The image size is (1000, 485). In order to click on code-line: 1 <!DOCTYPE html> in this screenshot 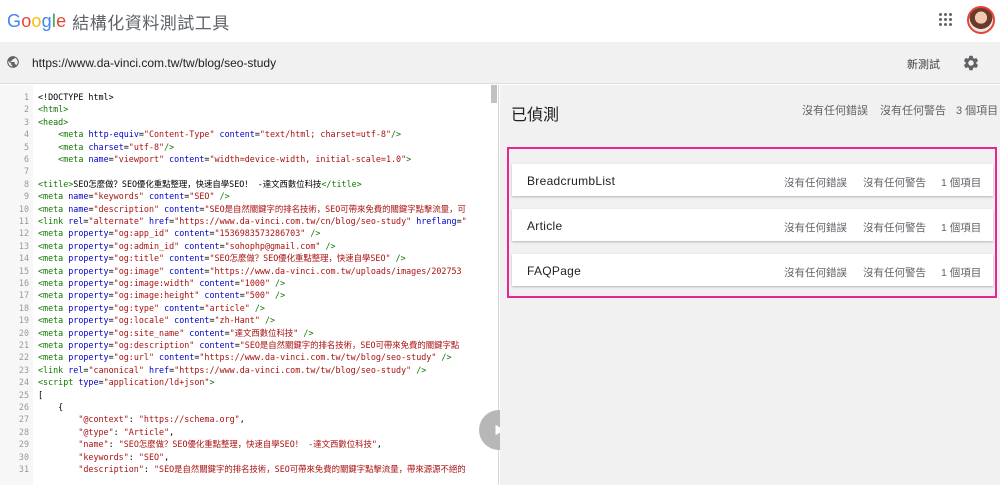, I will do `click(249, 97)`.